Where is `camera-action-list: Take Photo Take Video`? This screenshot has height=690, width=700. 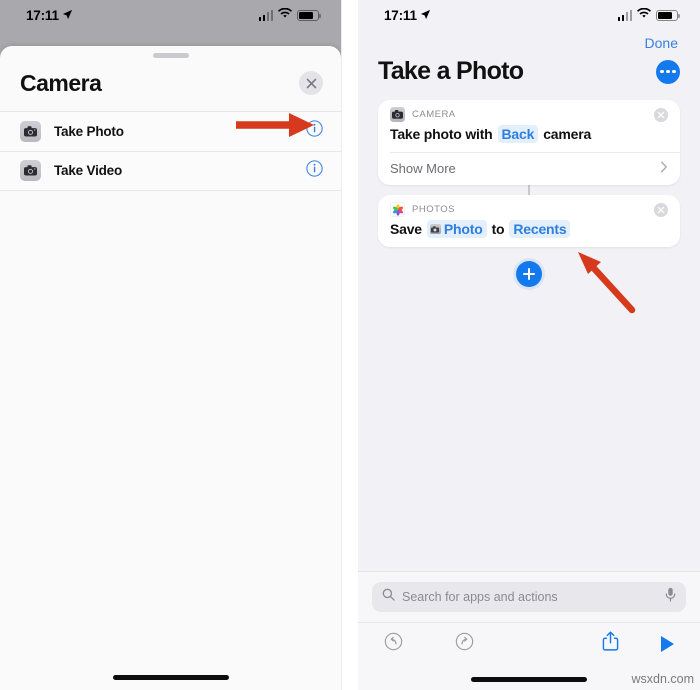 camera-action-list: Take Photo Take Video is located at coordinates (170, 150).